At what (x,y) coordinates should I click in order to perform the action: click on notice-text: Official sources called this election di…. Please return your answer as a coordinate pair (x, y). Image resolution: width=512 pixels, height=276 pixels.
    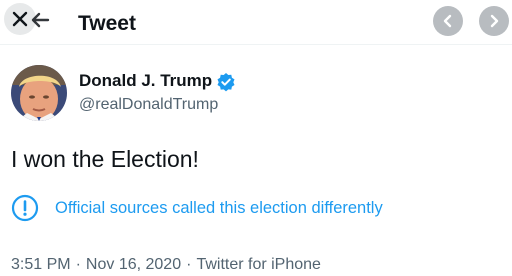
    Looking at the image, I should click on (219, 208).